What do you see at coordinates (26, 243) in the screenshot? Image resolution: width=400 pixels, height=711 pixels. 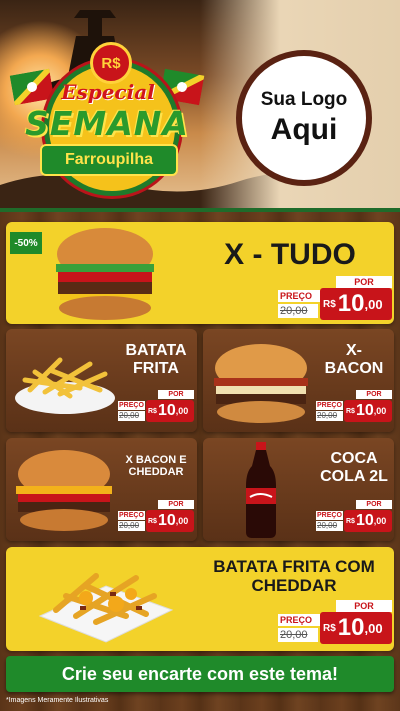 I see `discount-badge: -50%` at bounding box center [26, 243].